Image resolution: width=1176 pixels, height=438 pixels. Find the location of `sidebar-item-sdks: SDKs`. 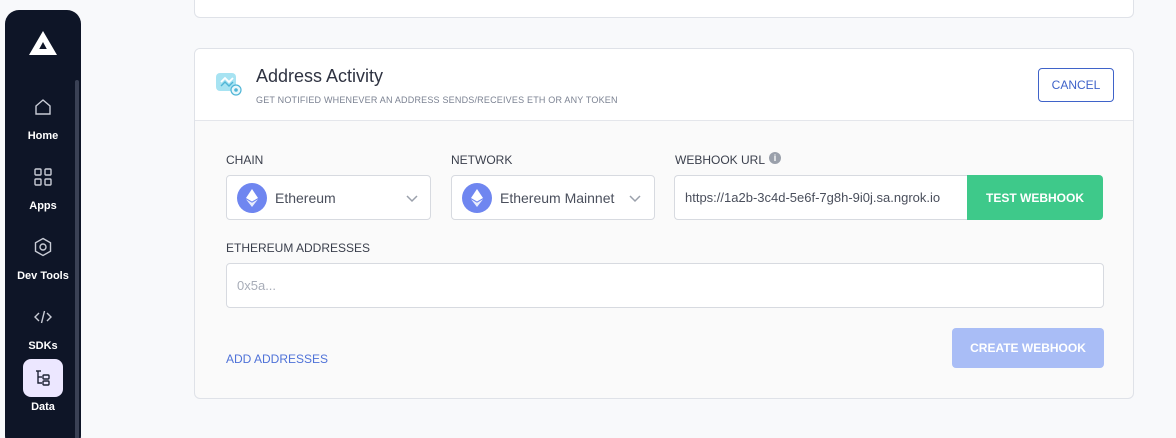

sidebar-item-sdks: SDKs is located at coordinates (43, 328).